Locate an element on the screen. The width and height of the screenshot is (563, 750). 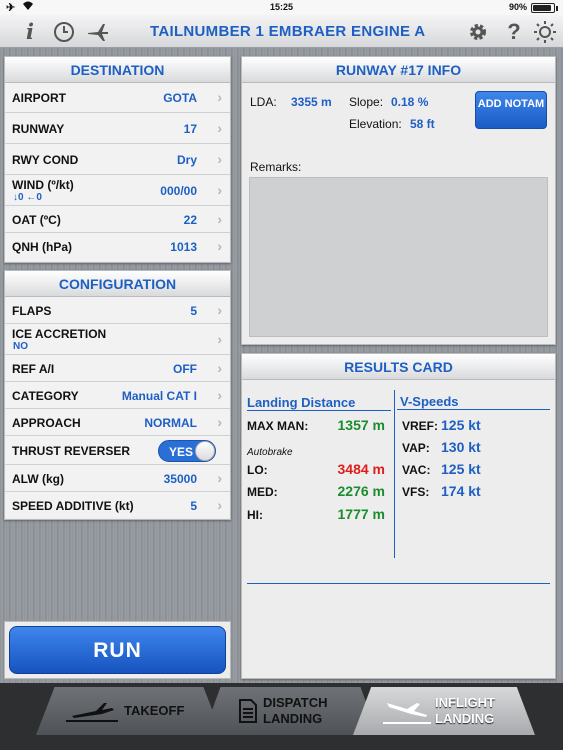
status-bar: ✈ 15:25 90% is located at coordinates (281, 7).